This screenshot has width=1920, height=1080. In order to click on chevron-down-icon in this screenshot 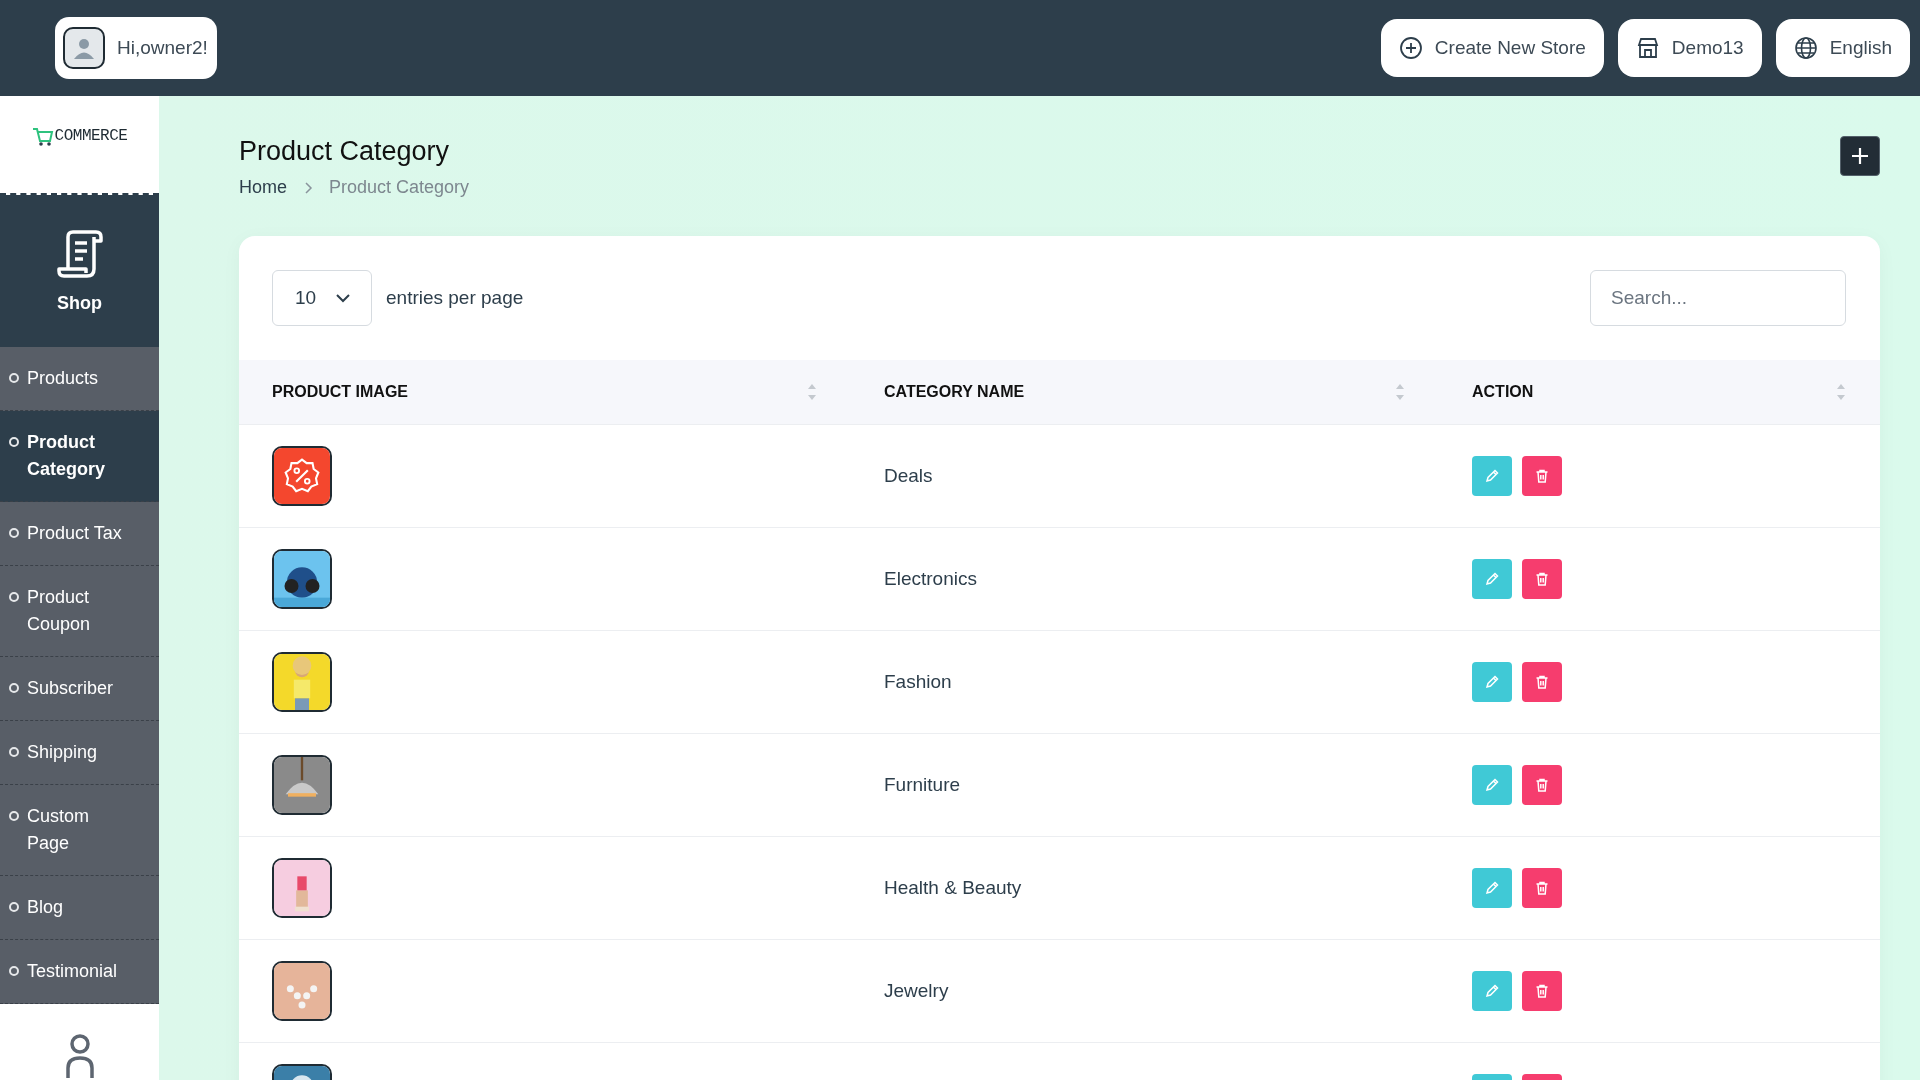, I will do `click(343, 298)`.